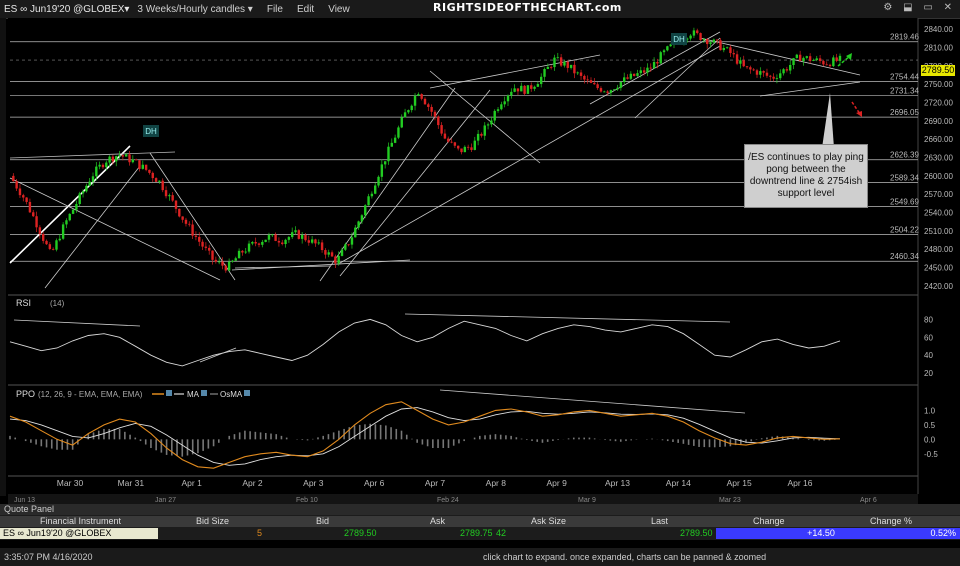 The image size is (960, 566). What do you see at coordinates (928, 346) in the screenshot?
I see `rsi-axis: 80 60 40 20` at bounding box center [928, 346].